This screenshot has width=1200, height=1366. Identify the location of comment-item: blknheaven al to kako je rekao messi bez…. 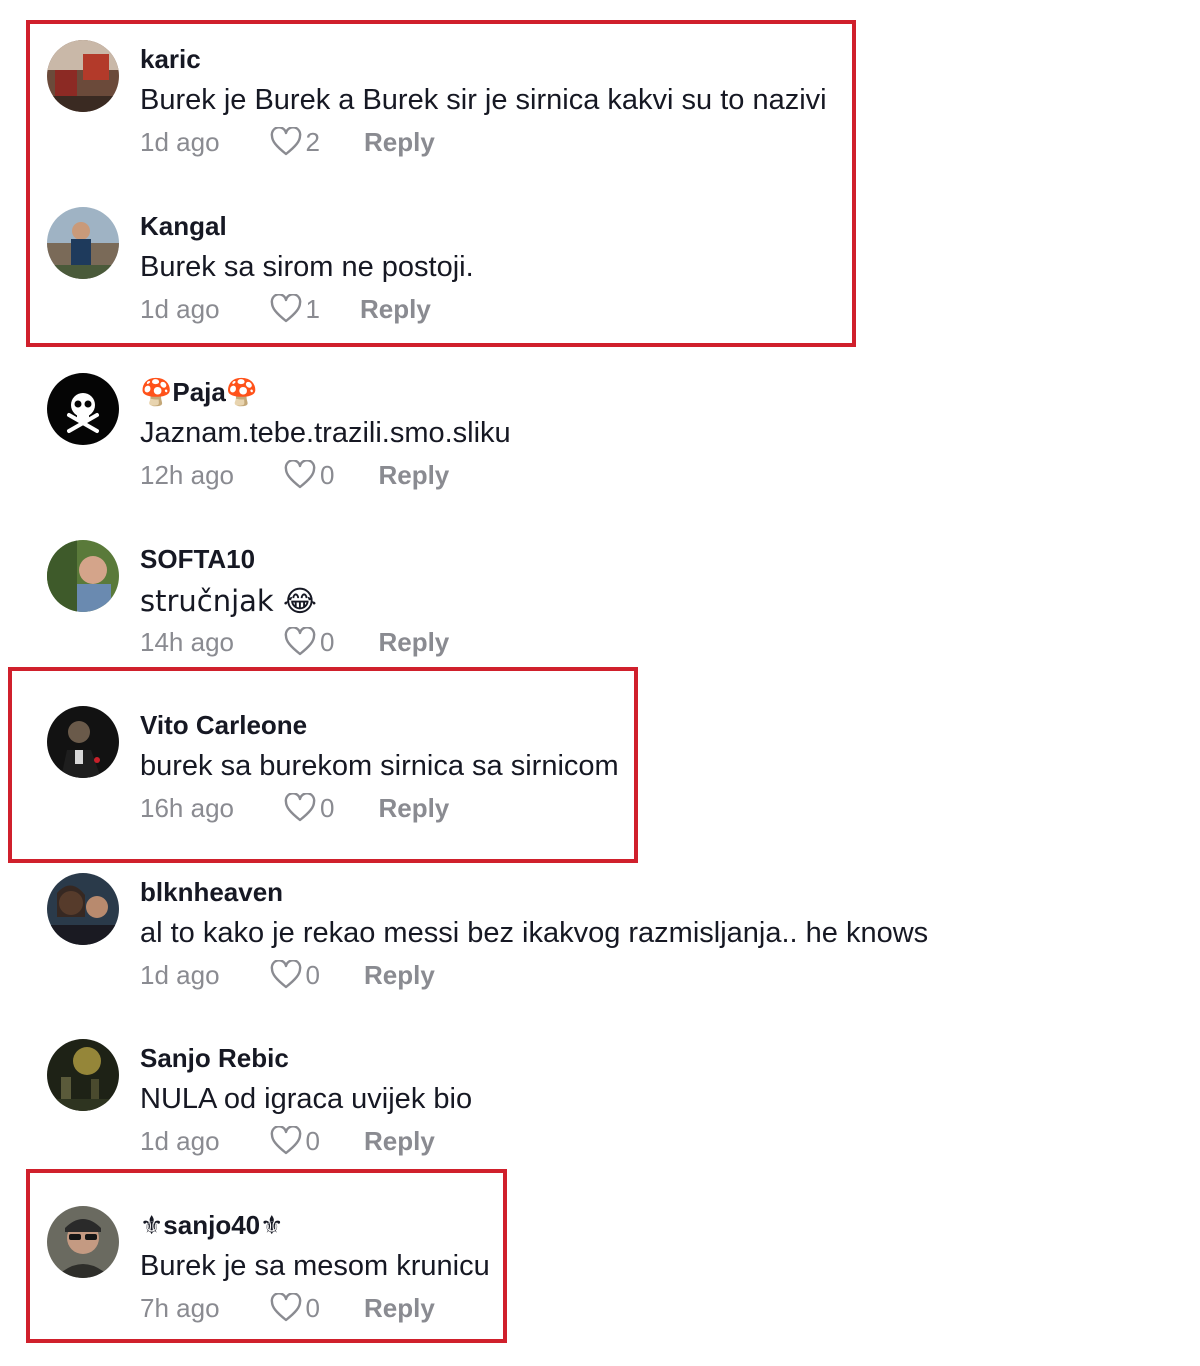
(600, 953).